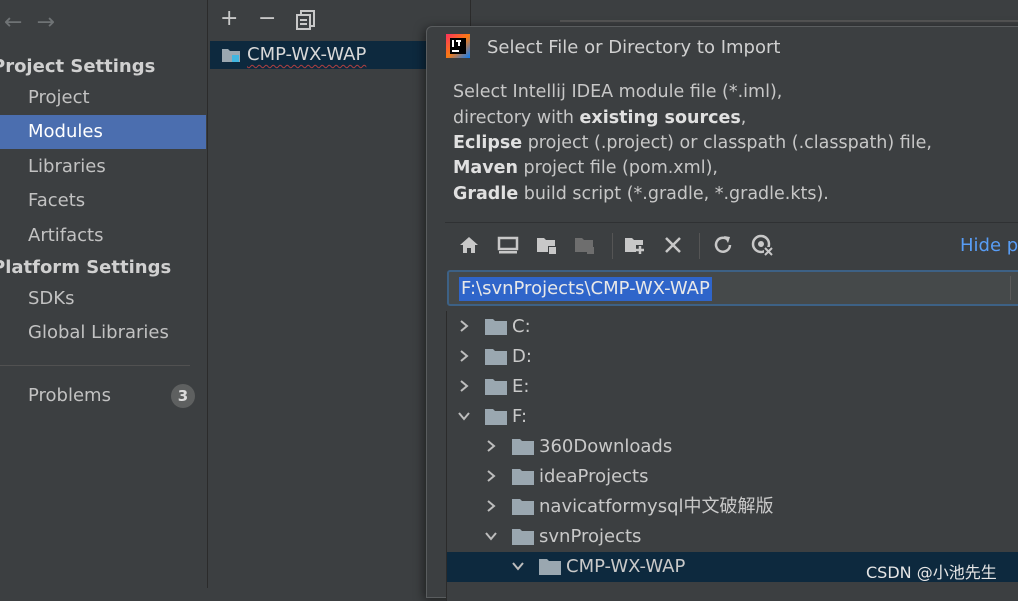  Describe the element at coordinates (103, 167) in the screenshot. I see `sidebar-item-libraries: Libraries` at that location.